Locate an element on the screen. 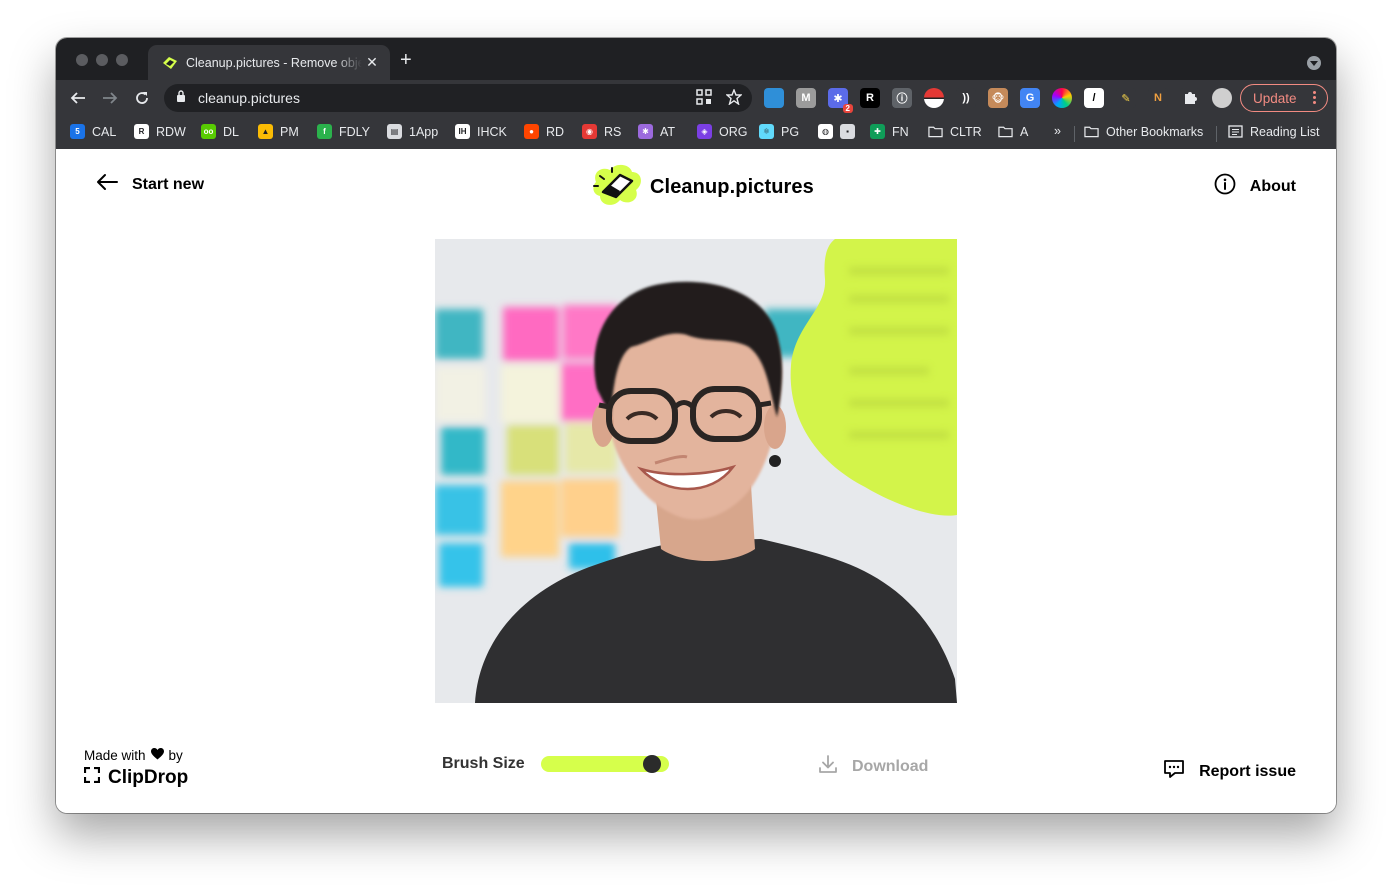  bookmark-label: ORG is located at coordinates (733, 131).